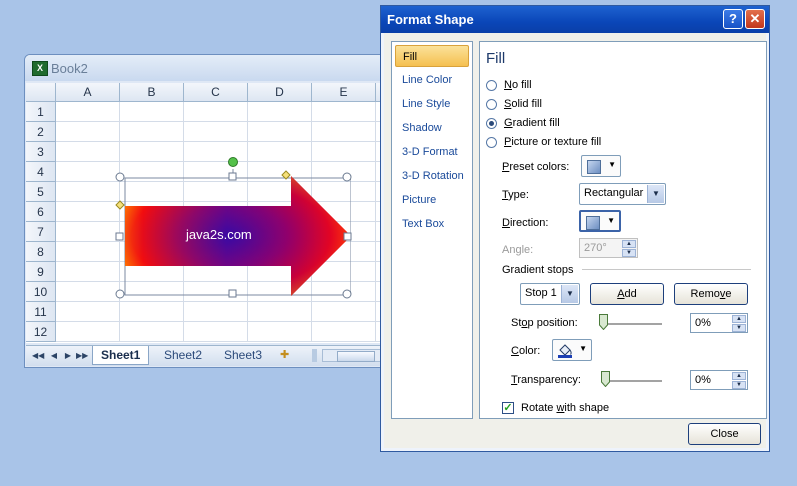  Describe the element at coordinates (41, 272) in the screenshot. I see `row-header: 9` at that location.